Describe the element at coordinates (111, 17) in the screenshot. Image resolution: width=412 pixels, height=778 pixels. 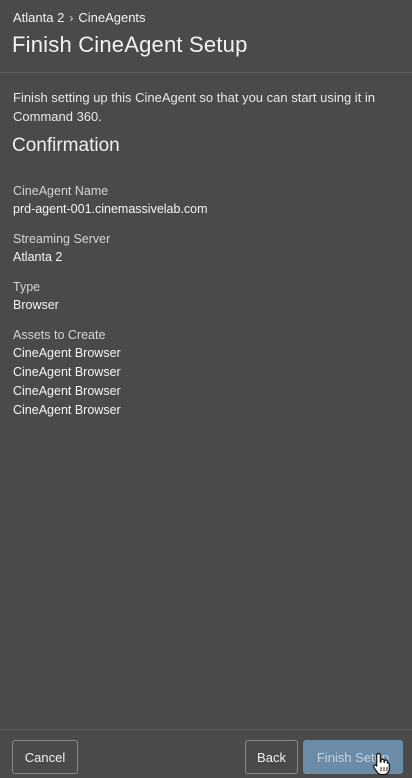
I see `breadcrumb-item-cineagents: CineAgents` at that location.